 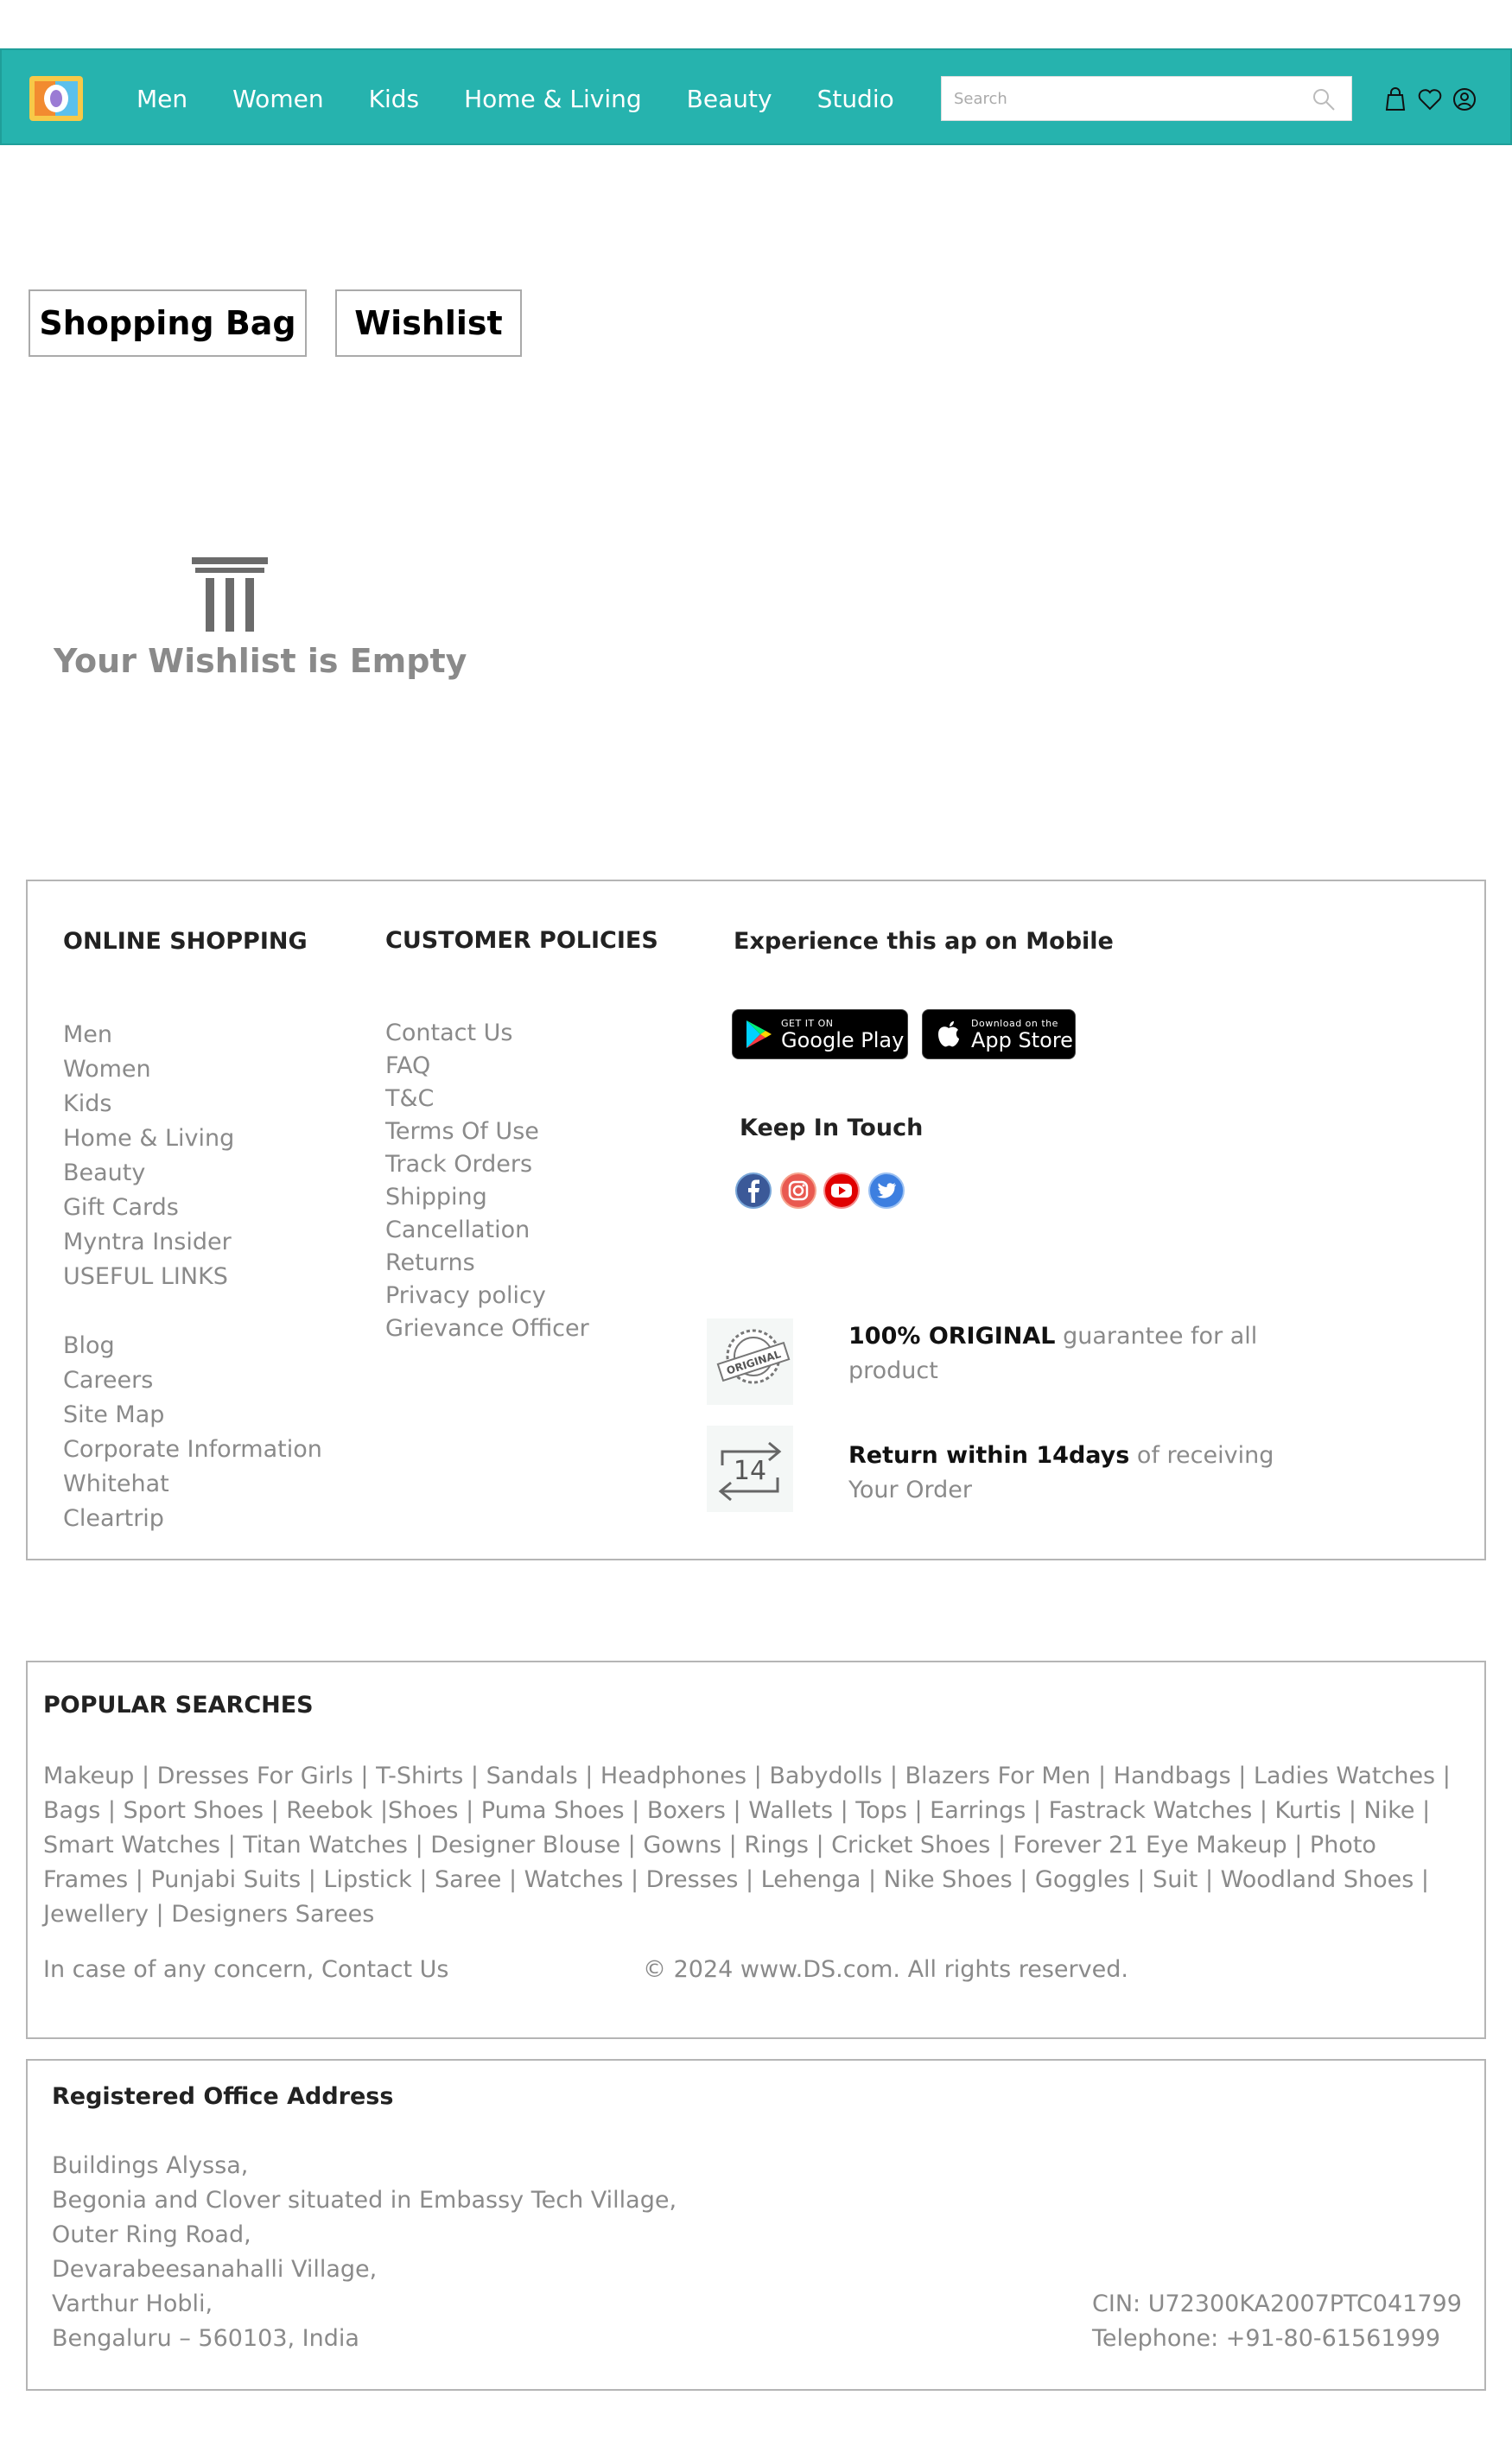 I want to click on trash-icon, so click(x=230, y=594).